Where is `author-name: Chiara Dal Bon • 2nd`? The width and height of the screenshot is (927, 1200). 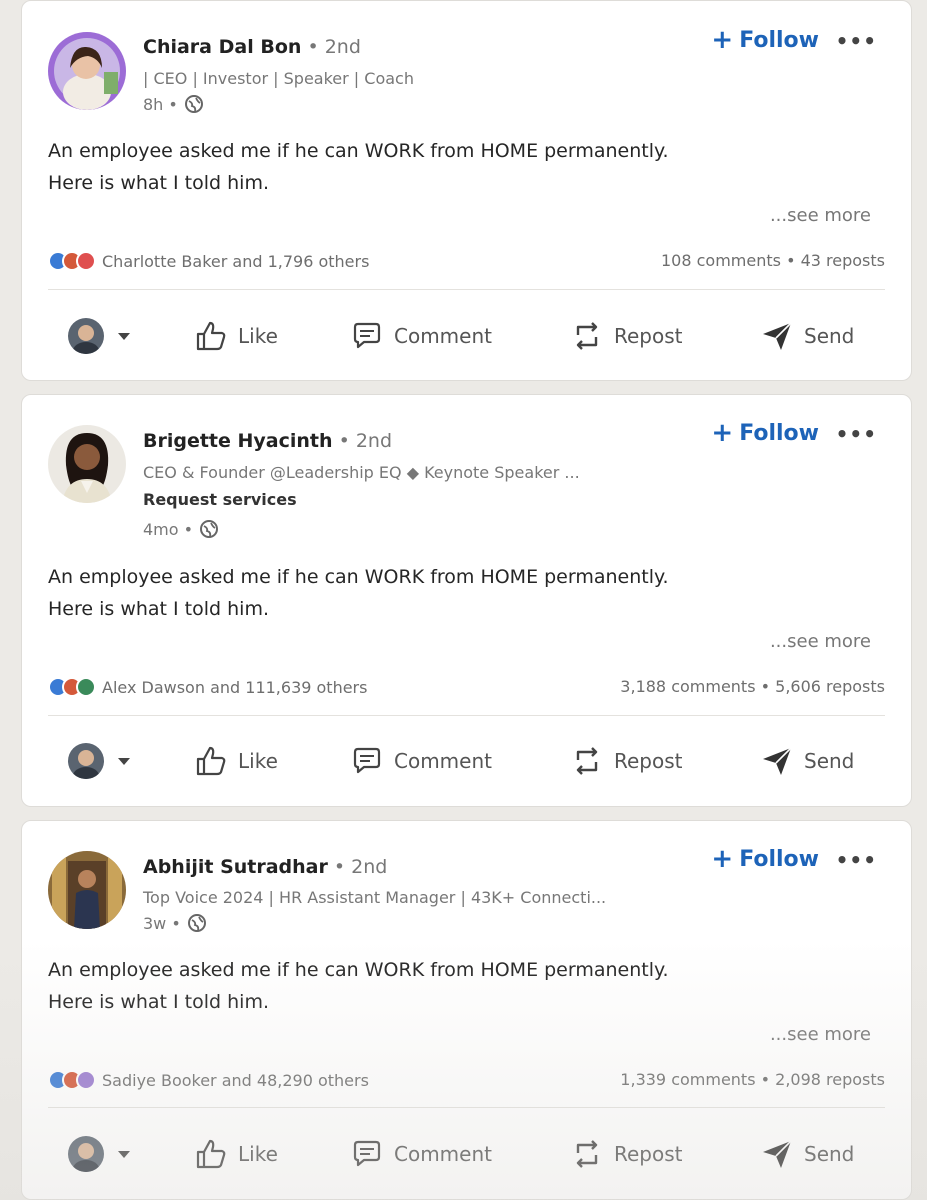 author-name: Chiara Dal Bon • 2nd is located at coordinates (252, 47).